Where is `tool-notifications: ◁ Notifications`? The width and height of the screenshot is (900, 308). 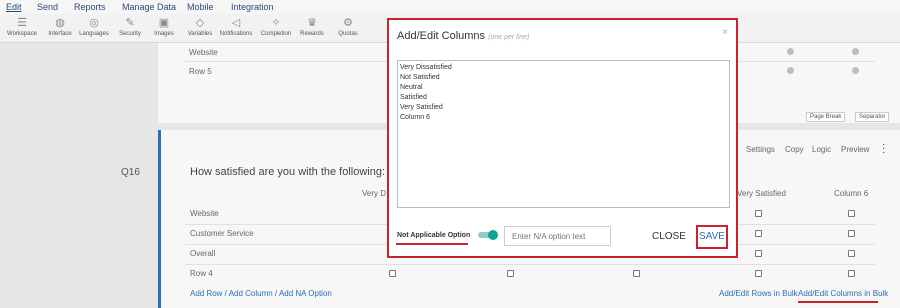 tool-notifications: ◁ Notifications is located at coordinates (236, 26).